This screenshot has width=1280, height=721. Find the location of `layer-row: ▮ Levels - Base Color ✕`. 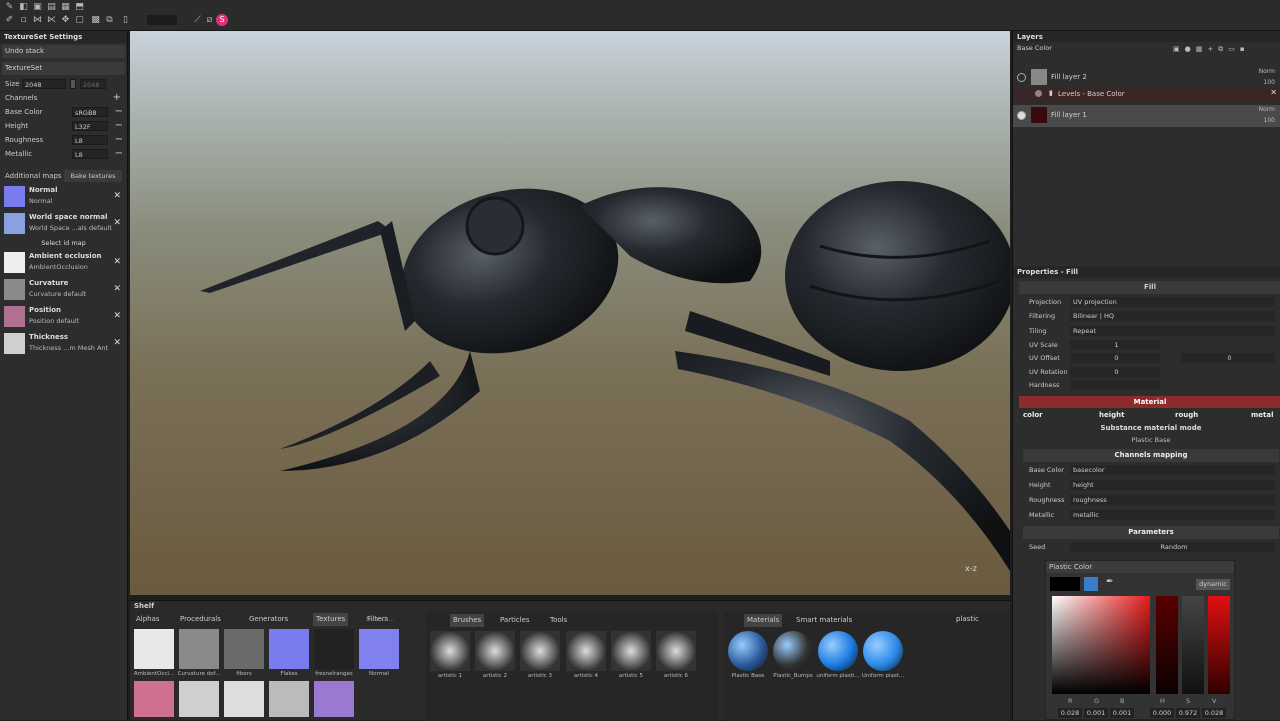

layer-row: ▮ Levels - Base Color ✕ is located at coordinates (1146, 95).